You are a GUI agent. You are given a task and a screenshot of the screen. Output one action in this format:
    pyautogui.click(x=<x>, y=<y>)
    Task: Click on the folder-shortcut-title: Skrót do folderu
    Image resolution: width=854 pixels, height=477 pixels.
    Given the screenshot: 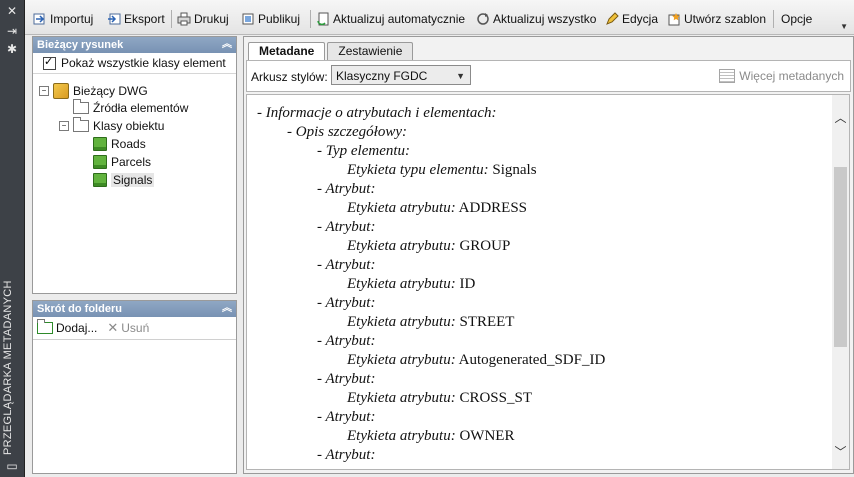 What is the action you would take?
    pyautogui.click(x=79, y=309)
    